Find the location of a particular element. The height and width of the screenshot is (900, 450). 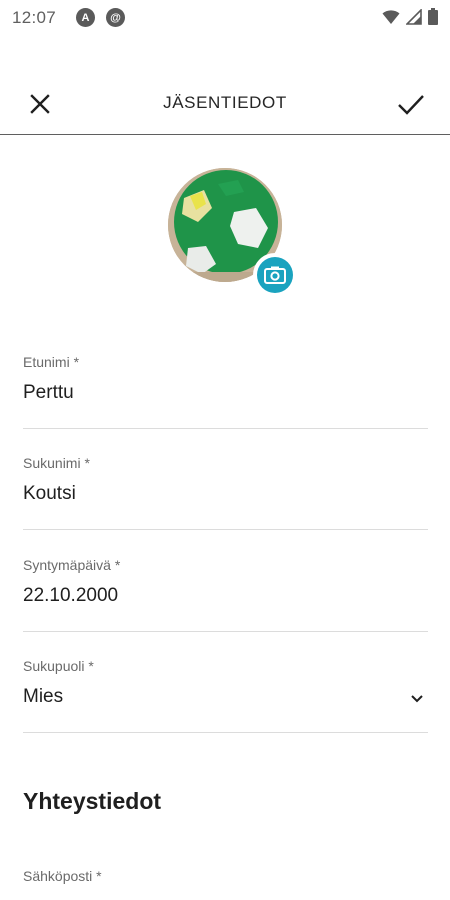

birthdate-label: Syntymäpäivä * is located at coordinates (72, 565).